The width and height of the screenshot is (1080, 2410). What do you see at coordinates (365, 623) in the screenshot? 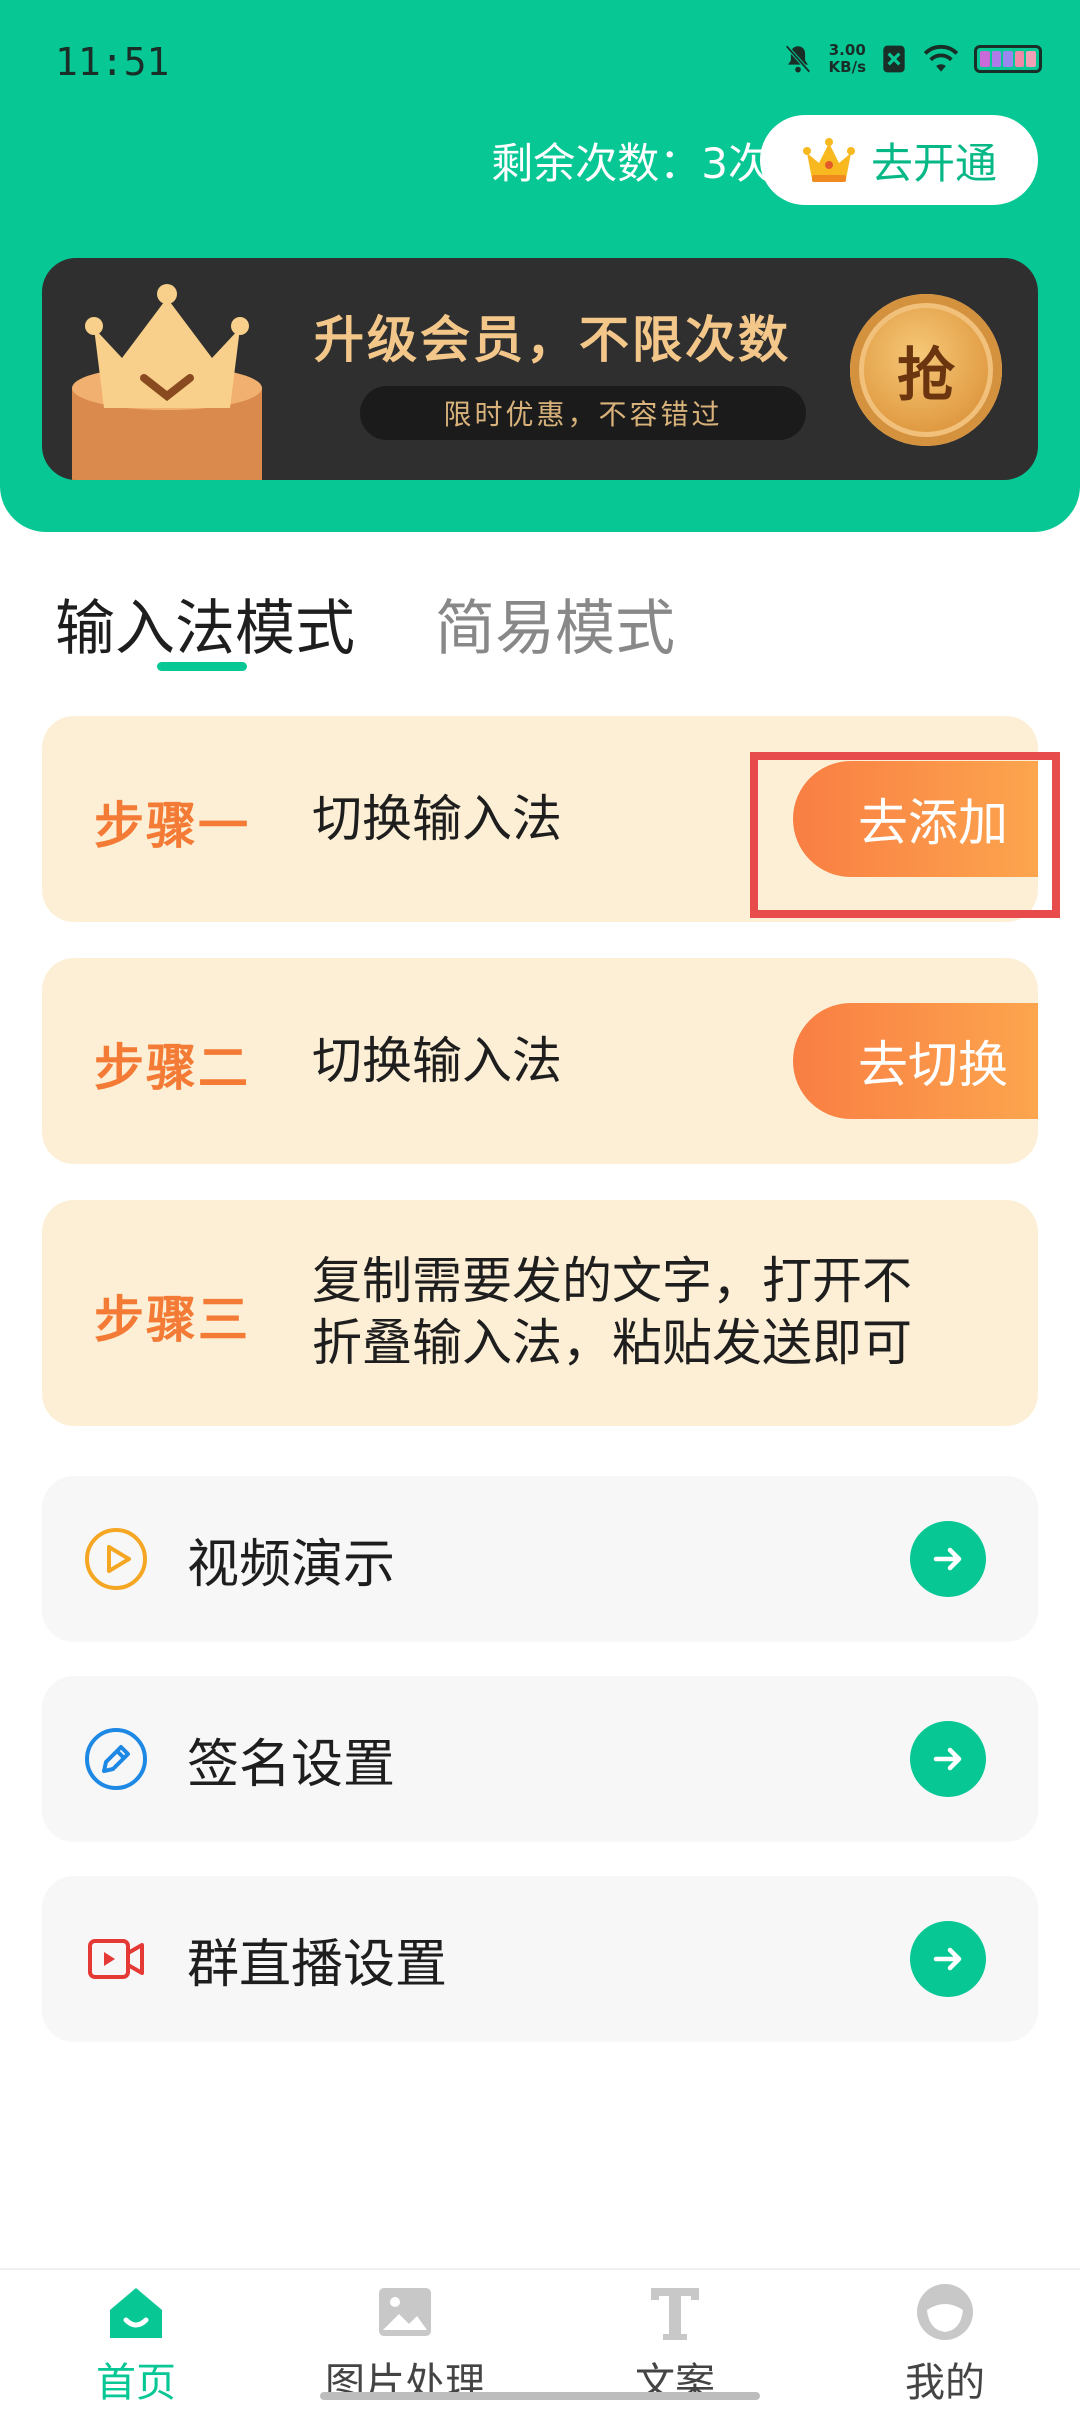
I see `mode-tabs: 输入法模式 简易模式` at bounding box center [365, 623].